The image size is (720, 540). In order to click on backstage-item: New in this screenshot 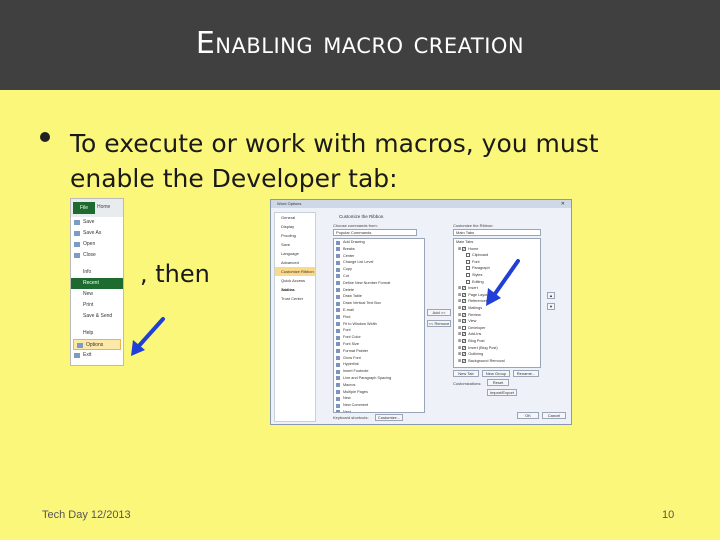, I will do `click(97, 294)`.